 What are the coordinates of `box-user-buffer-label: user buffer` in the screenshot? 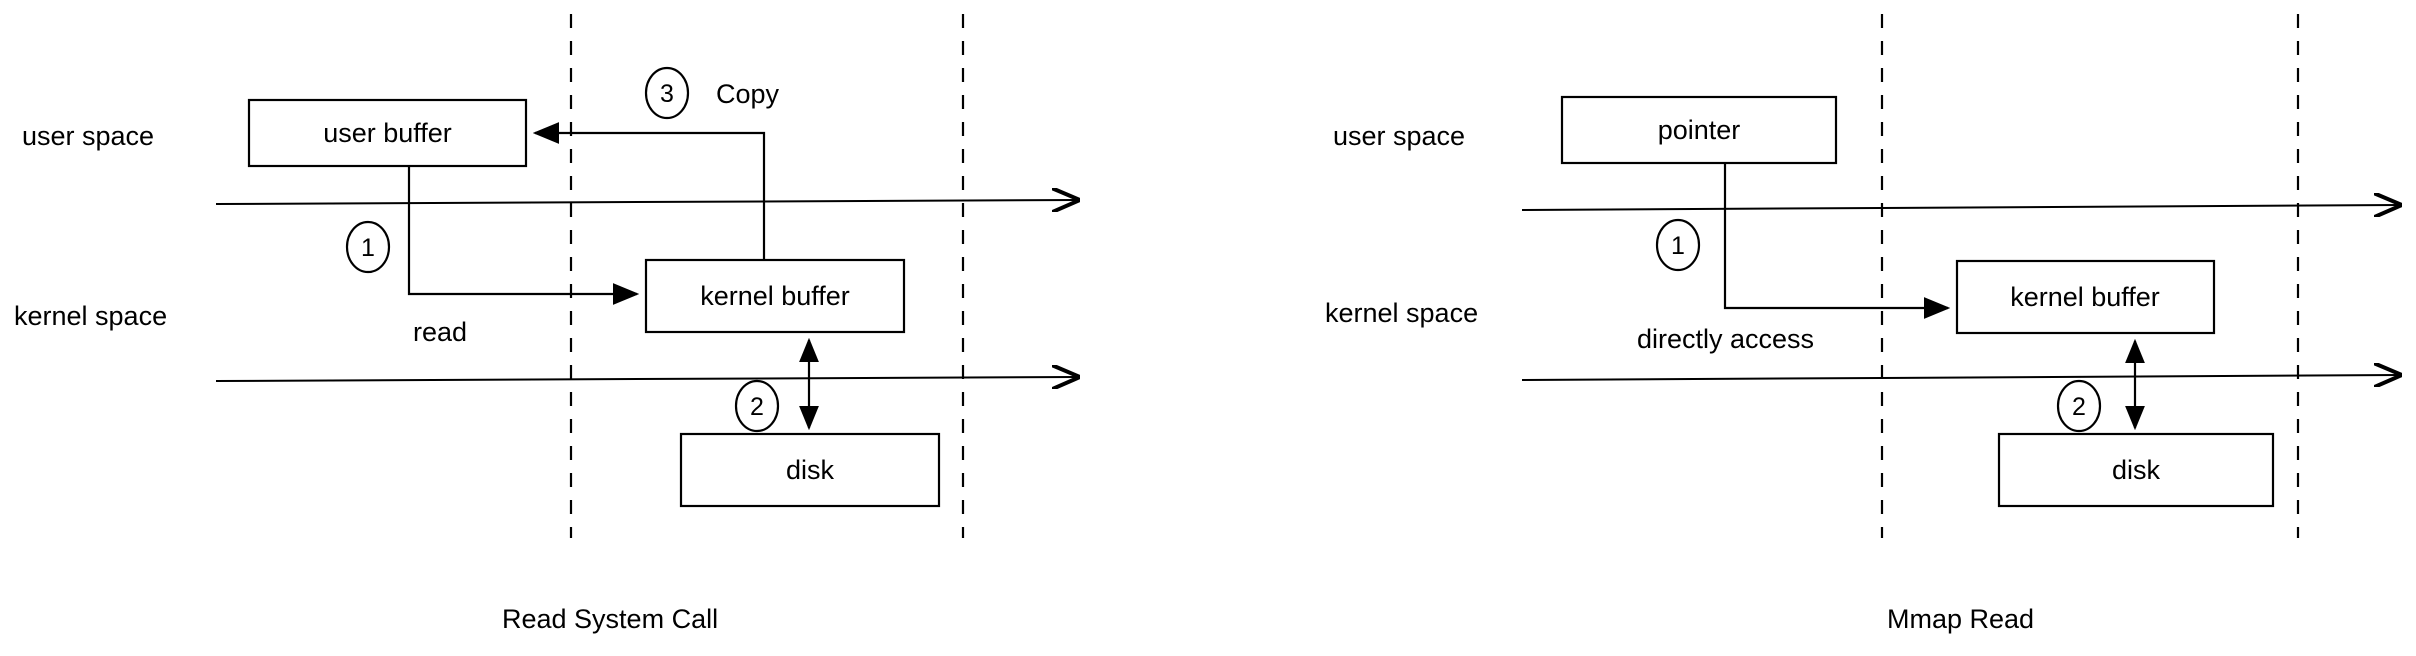 It's located at (387, 133).